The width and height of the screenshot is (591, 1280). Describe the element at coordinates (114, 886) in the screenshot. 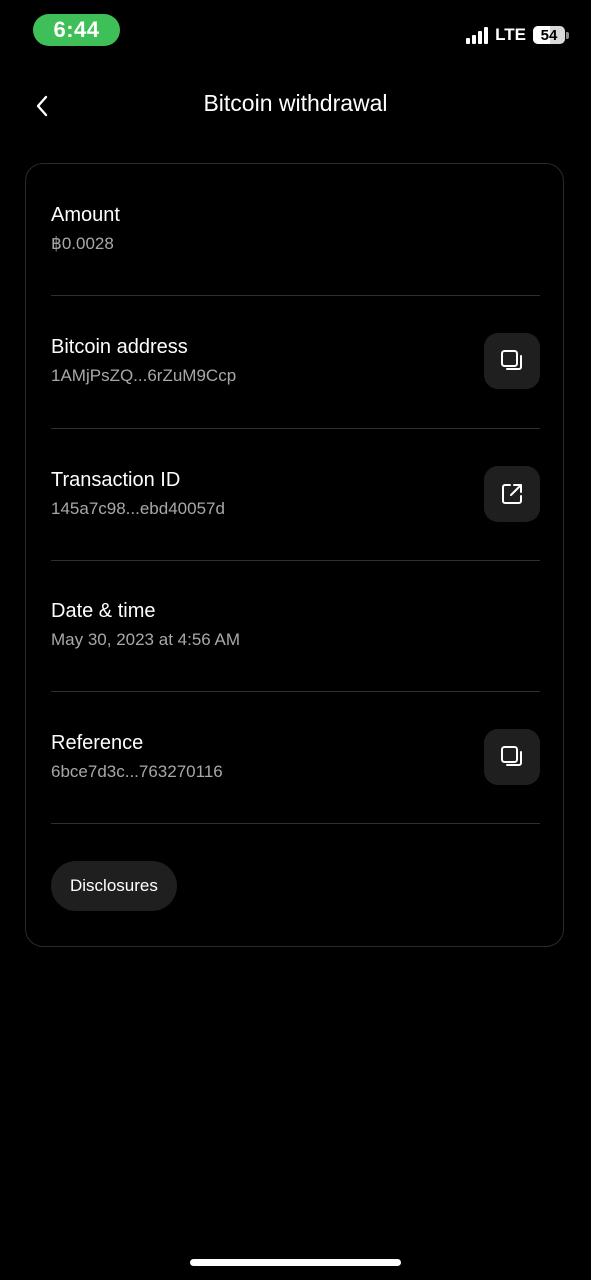

I see `disclosures-button: Disclosures` at that location.